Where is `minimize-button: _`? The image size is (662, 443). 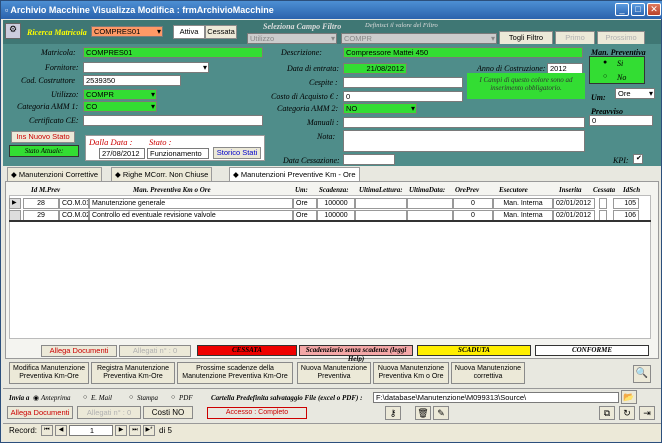
minimize-button: _ is located at coordinates (622, 9).